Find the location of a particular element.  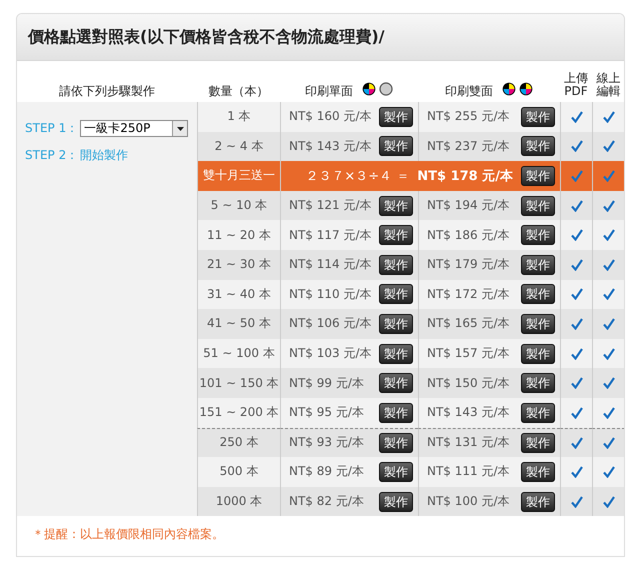

quantity-cell: 41 ~ 50 本 is located at coordinates (239, 323).